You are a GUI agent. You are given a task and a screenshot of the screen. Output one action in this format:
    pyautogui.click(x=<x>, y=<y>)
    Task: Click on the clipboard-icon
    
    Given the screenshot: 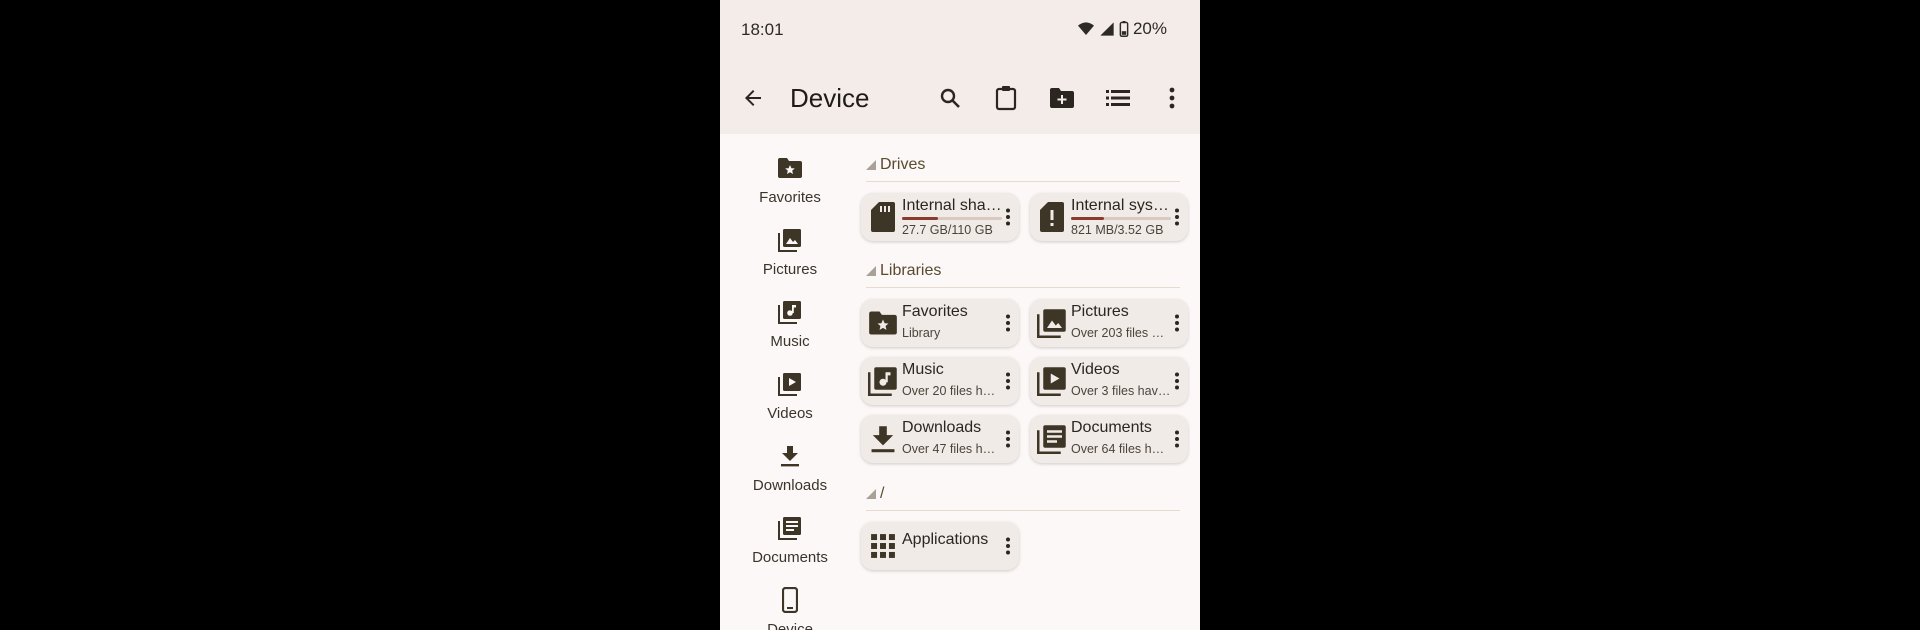 What is the action you would take?
    pyautogui.click(x=1006, y=98)
    